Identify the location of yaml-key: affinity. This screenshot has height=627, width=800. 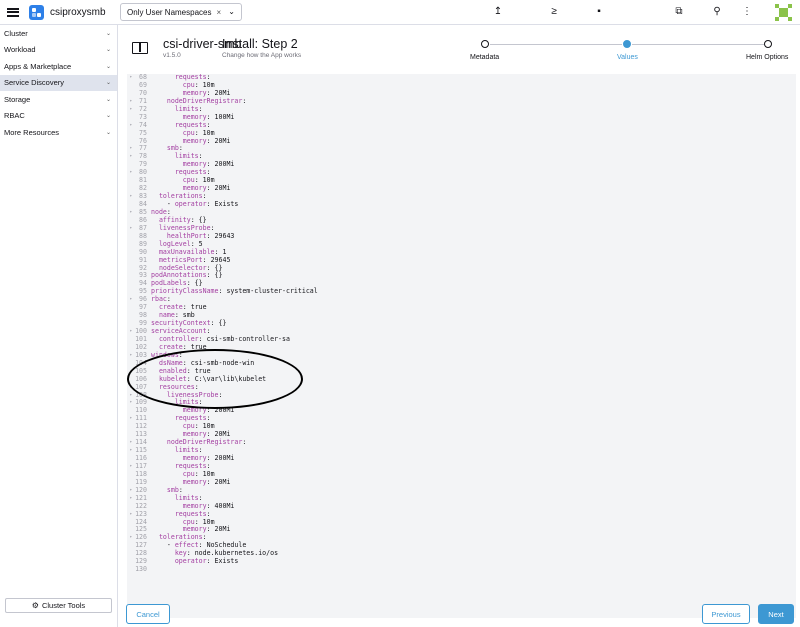
(174, 219).